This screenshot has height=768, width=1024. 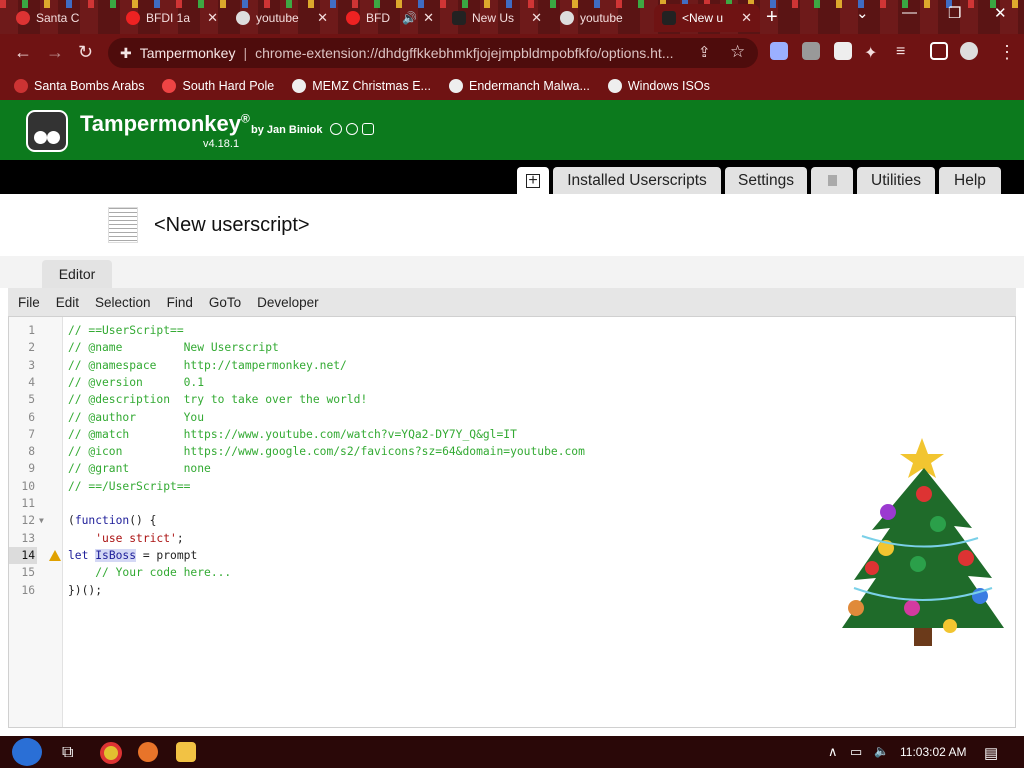 I want to click on tab-settings: Settings, so click(x=766, y=180).